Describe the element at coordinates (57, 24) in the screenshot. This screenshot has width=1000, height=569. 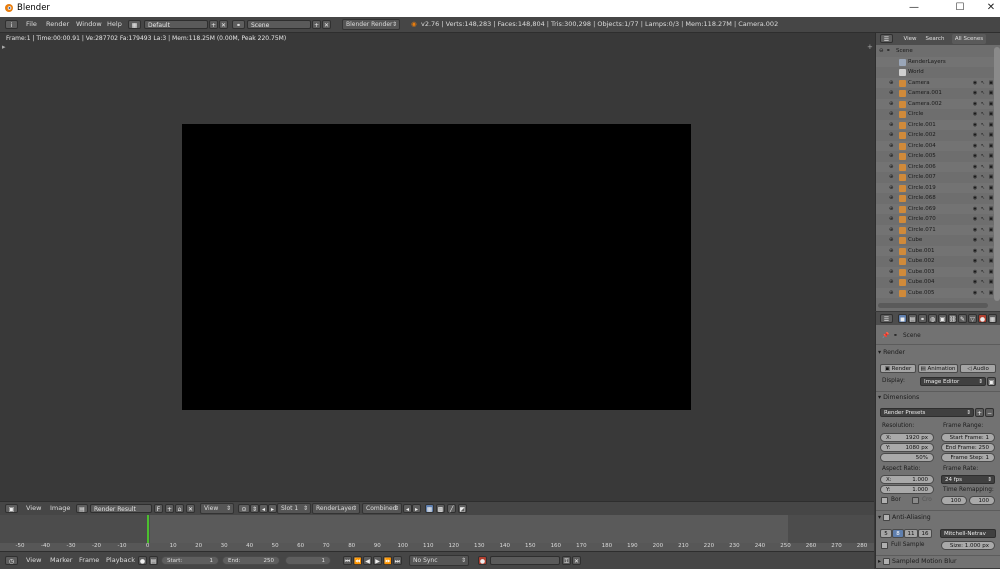
I see `menu-render: Render` at that location.